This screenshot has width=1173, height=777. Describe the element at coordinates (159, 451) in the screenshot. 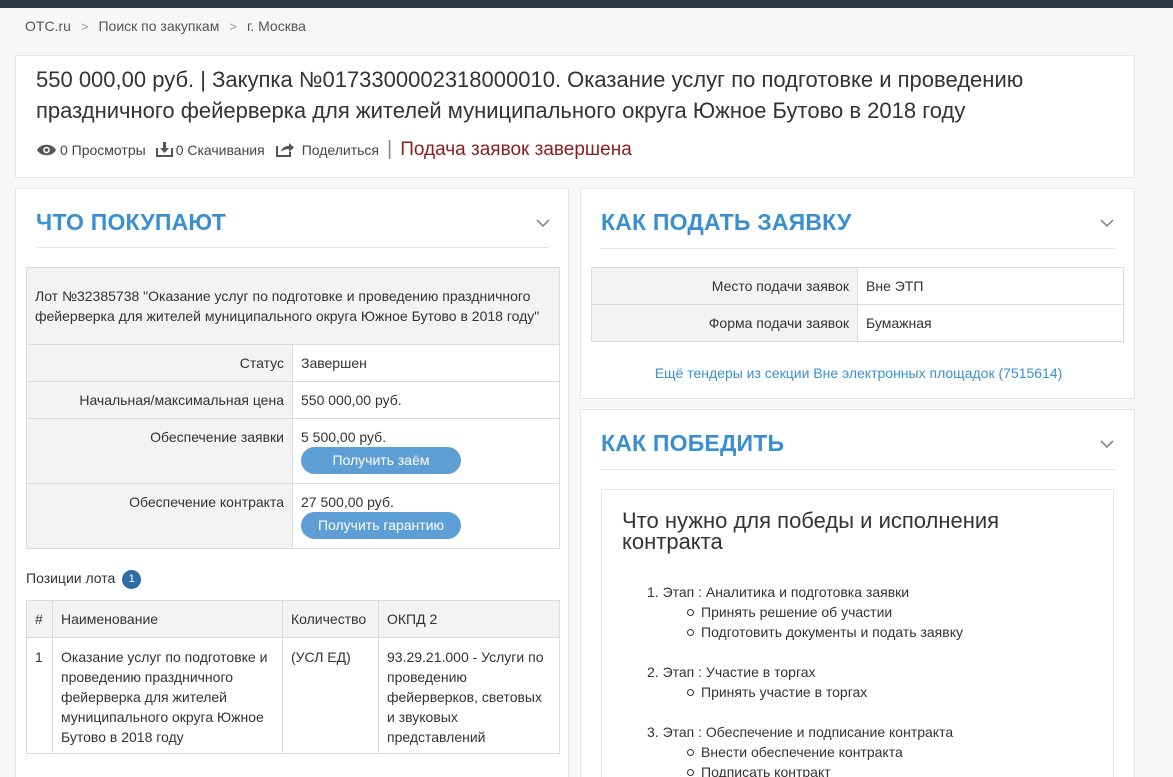

I see `bid-security-label: Обеспечение заявки` at that location.